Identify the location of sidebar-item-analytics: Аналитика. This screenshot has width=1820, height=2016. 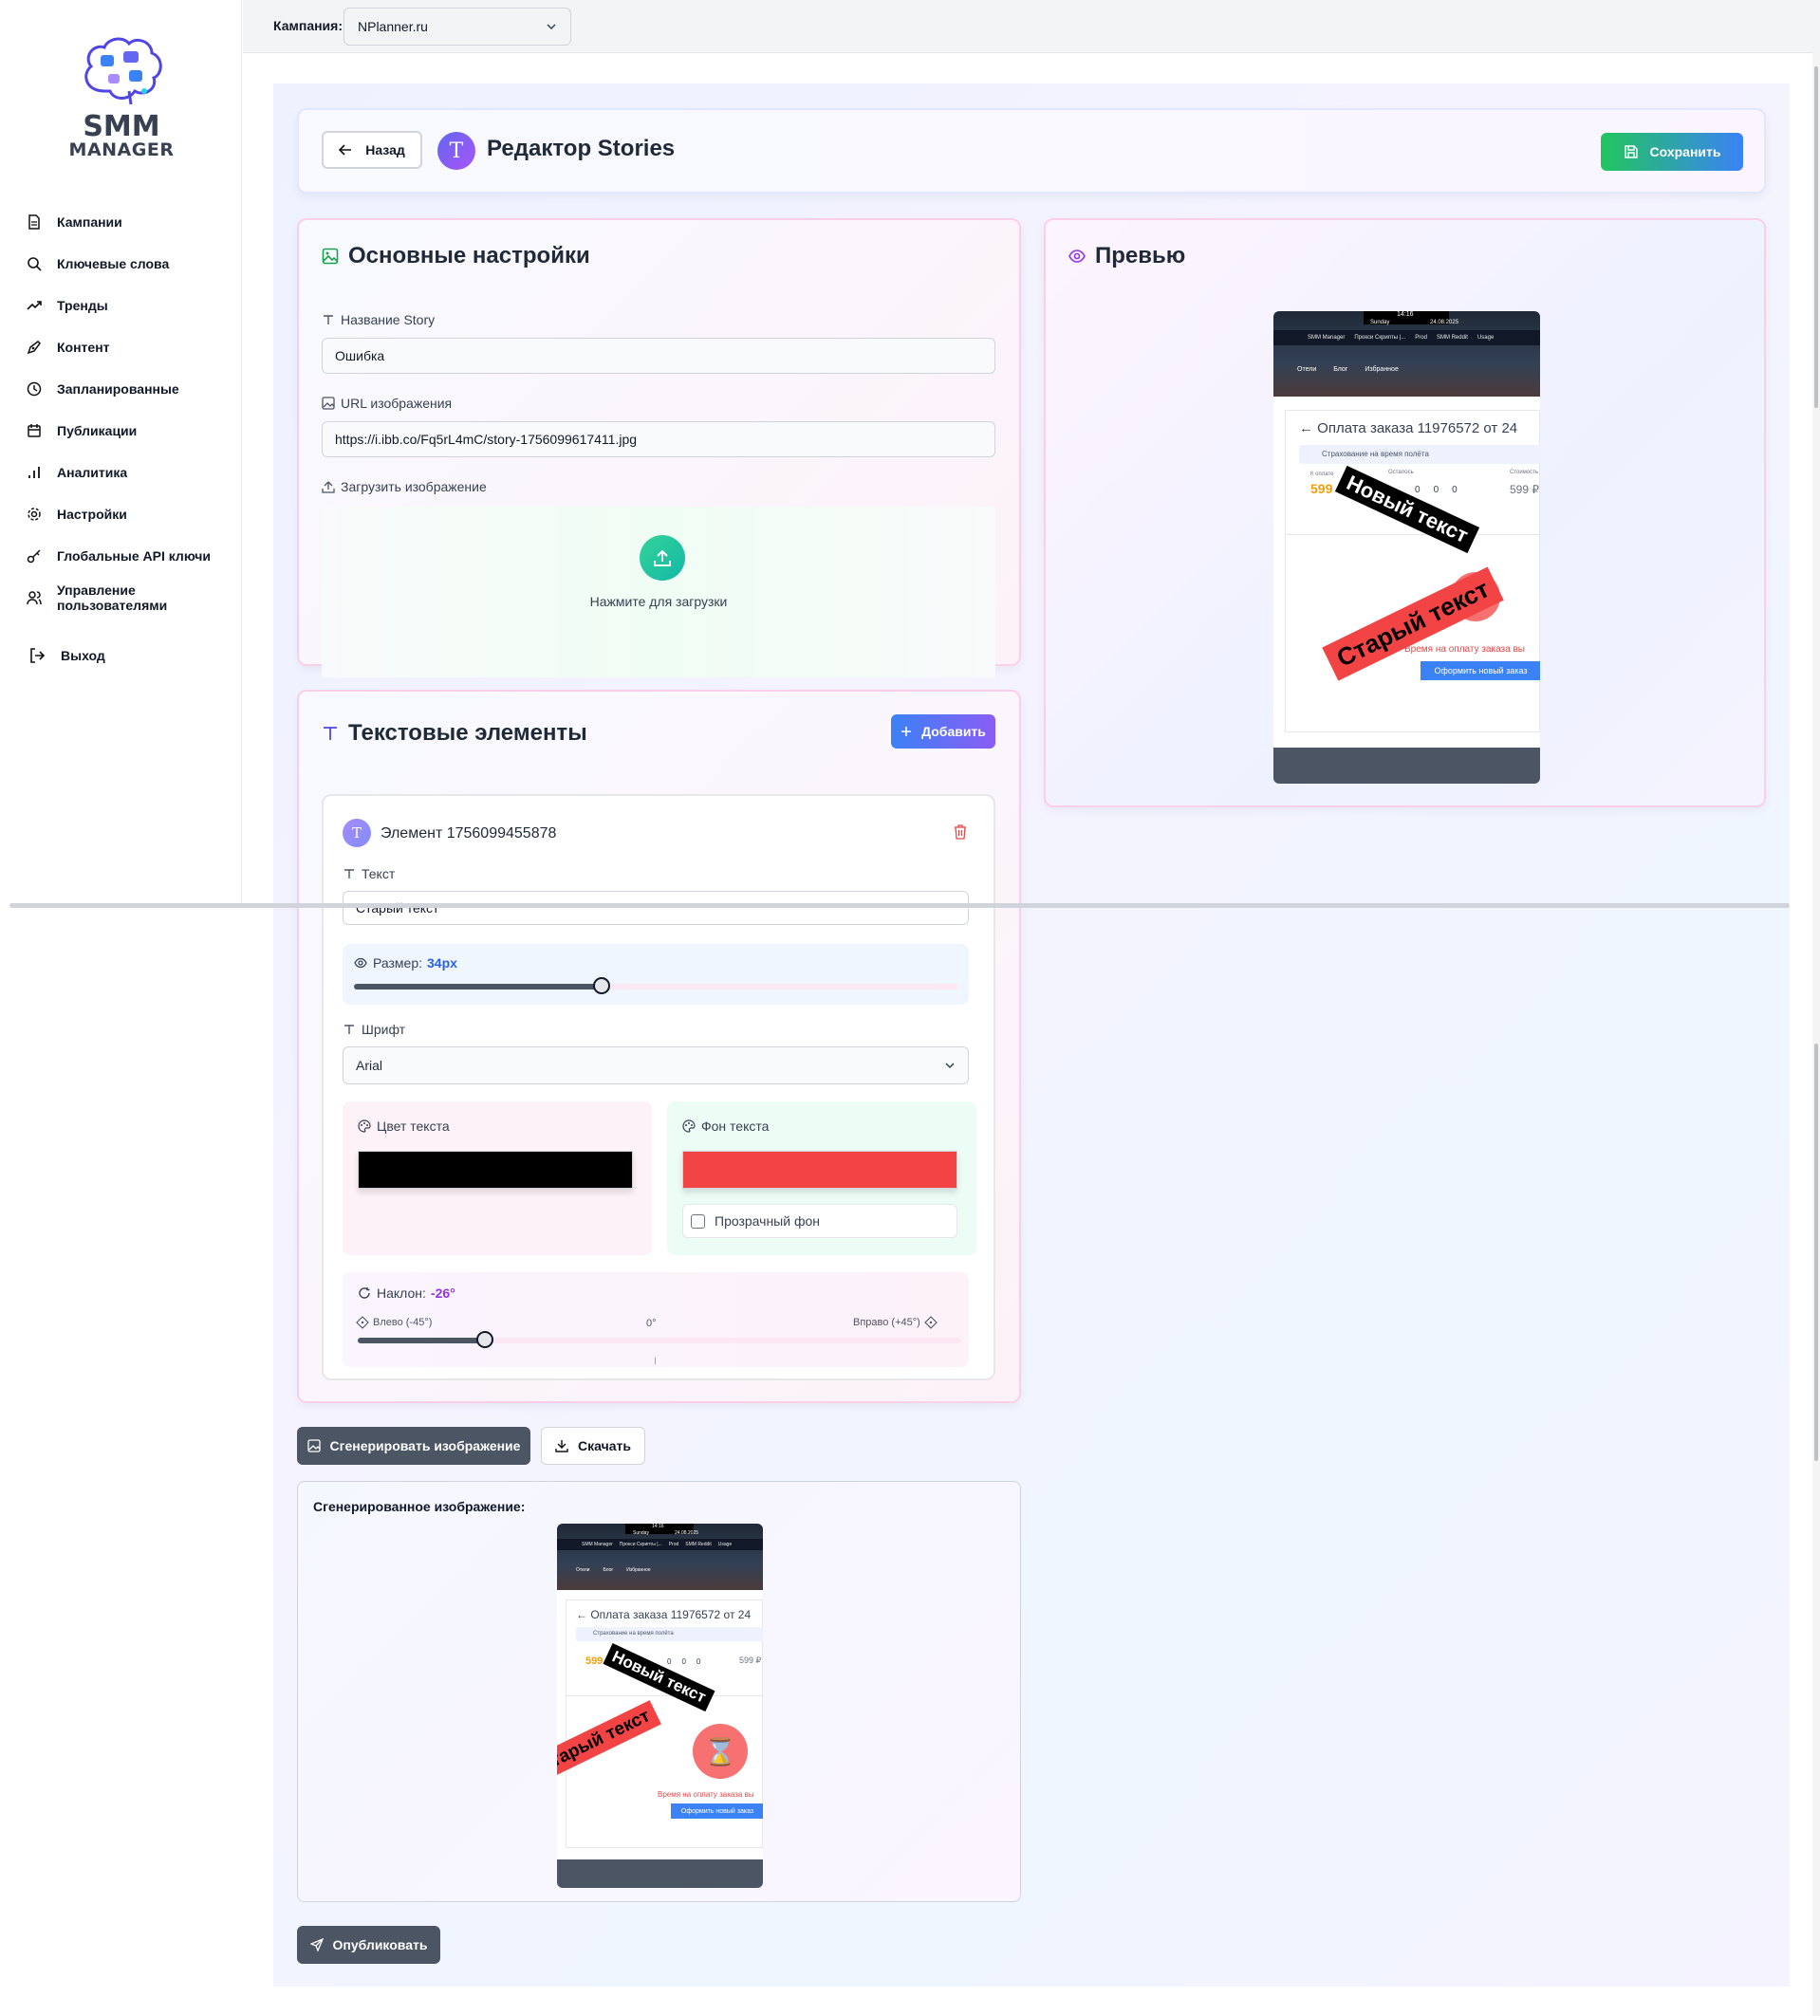
(136, 472).